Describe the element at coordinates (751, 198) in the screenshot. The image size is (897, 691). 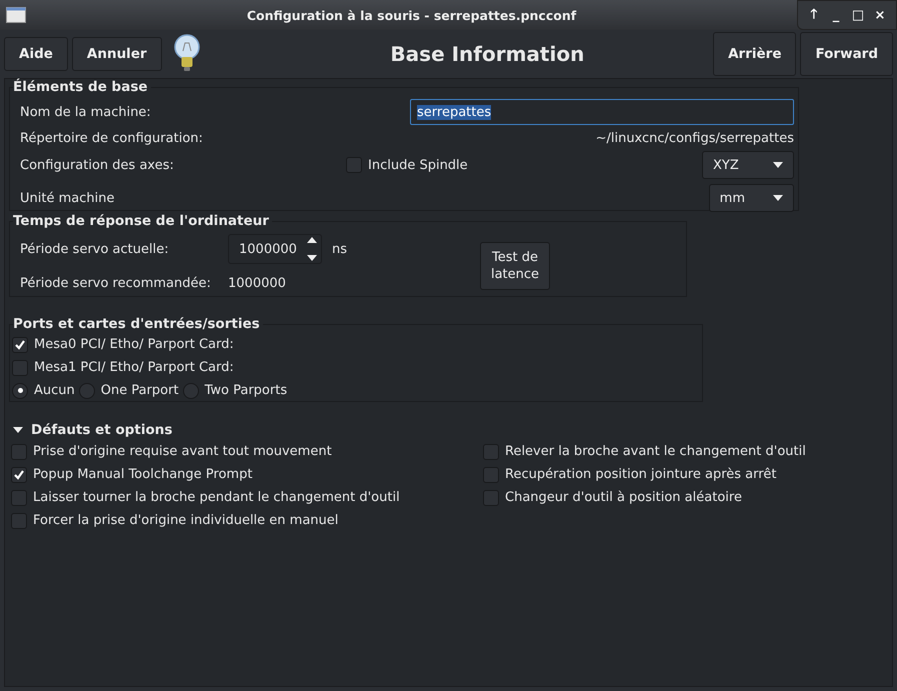
I see `units-dropdown: mm` at that location.